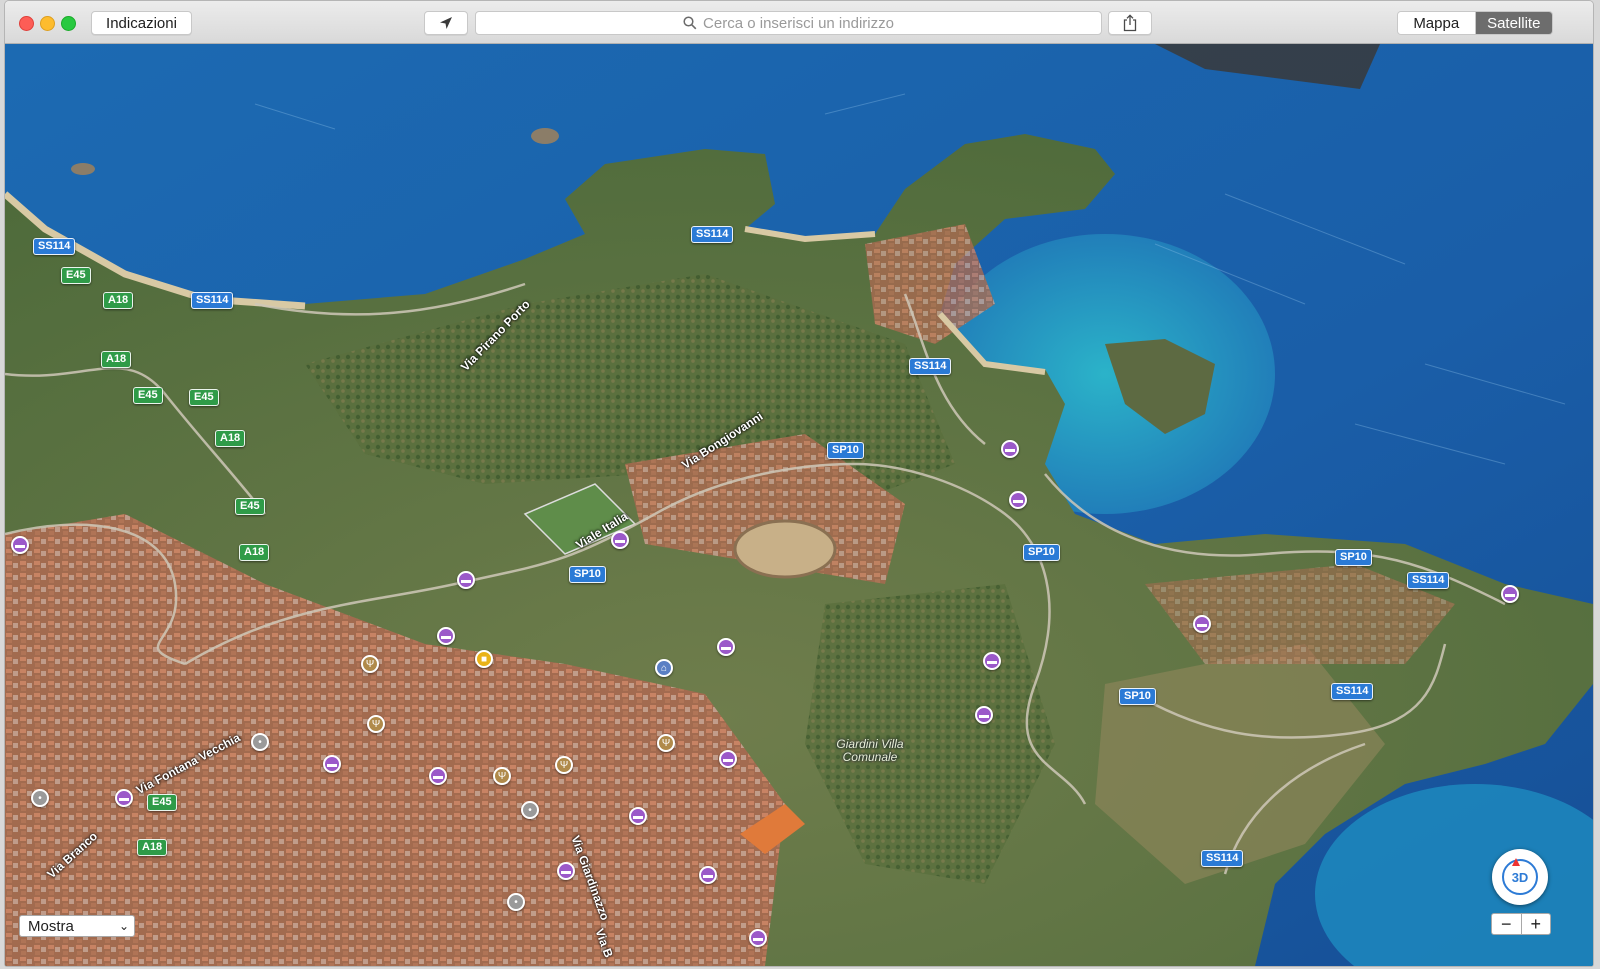  I want to click on share-button, so click(1130, 23).